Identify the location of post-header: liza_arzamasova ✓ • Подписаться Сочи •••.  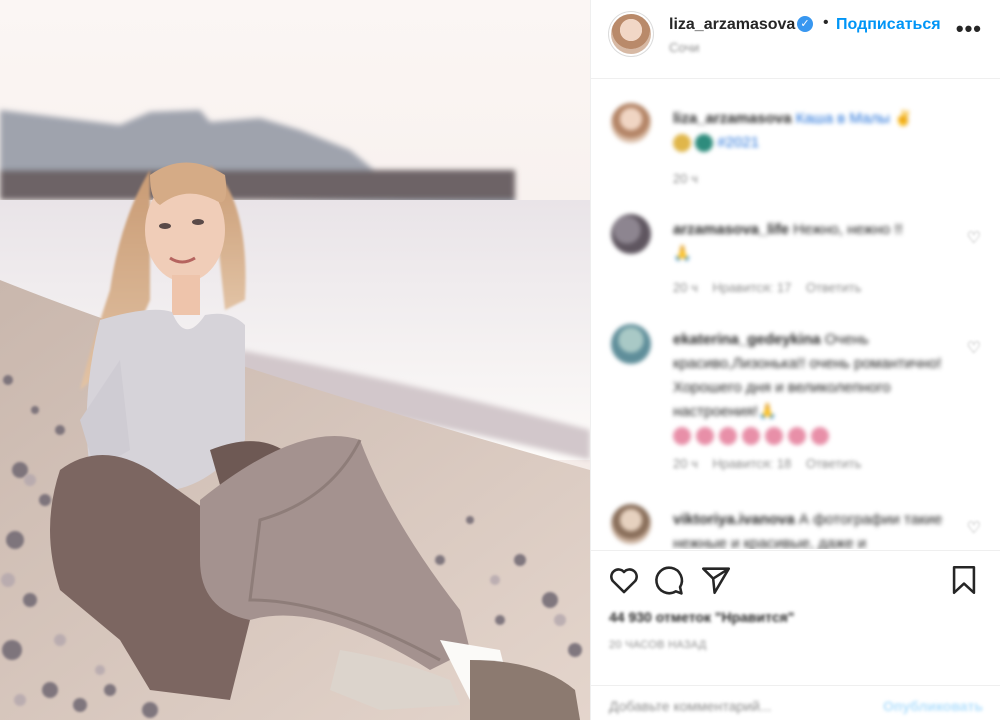
(795, 39).